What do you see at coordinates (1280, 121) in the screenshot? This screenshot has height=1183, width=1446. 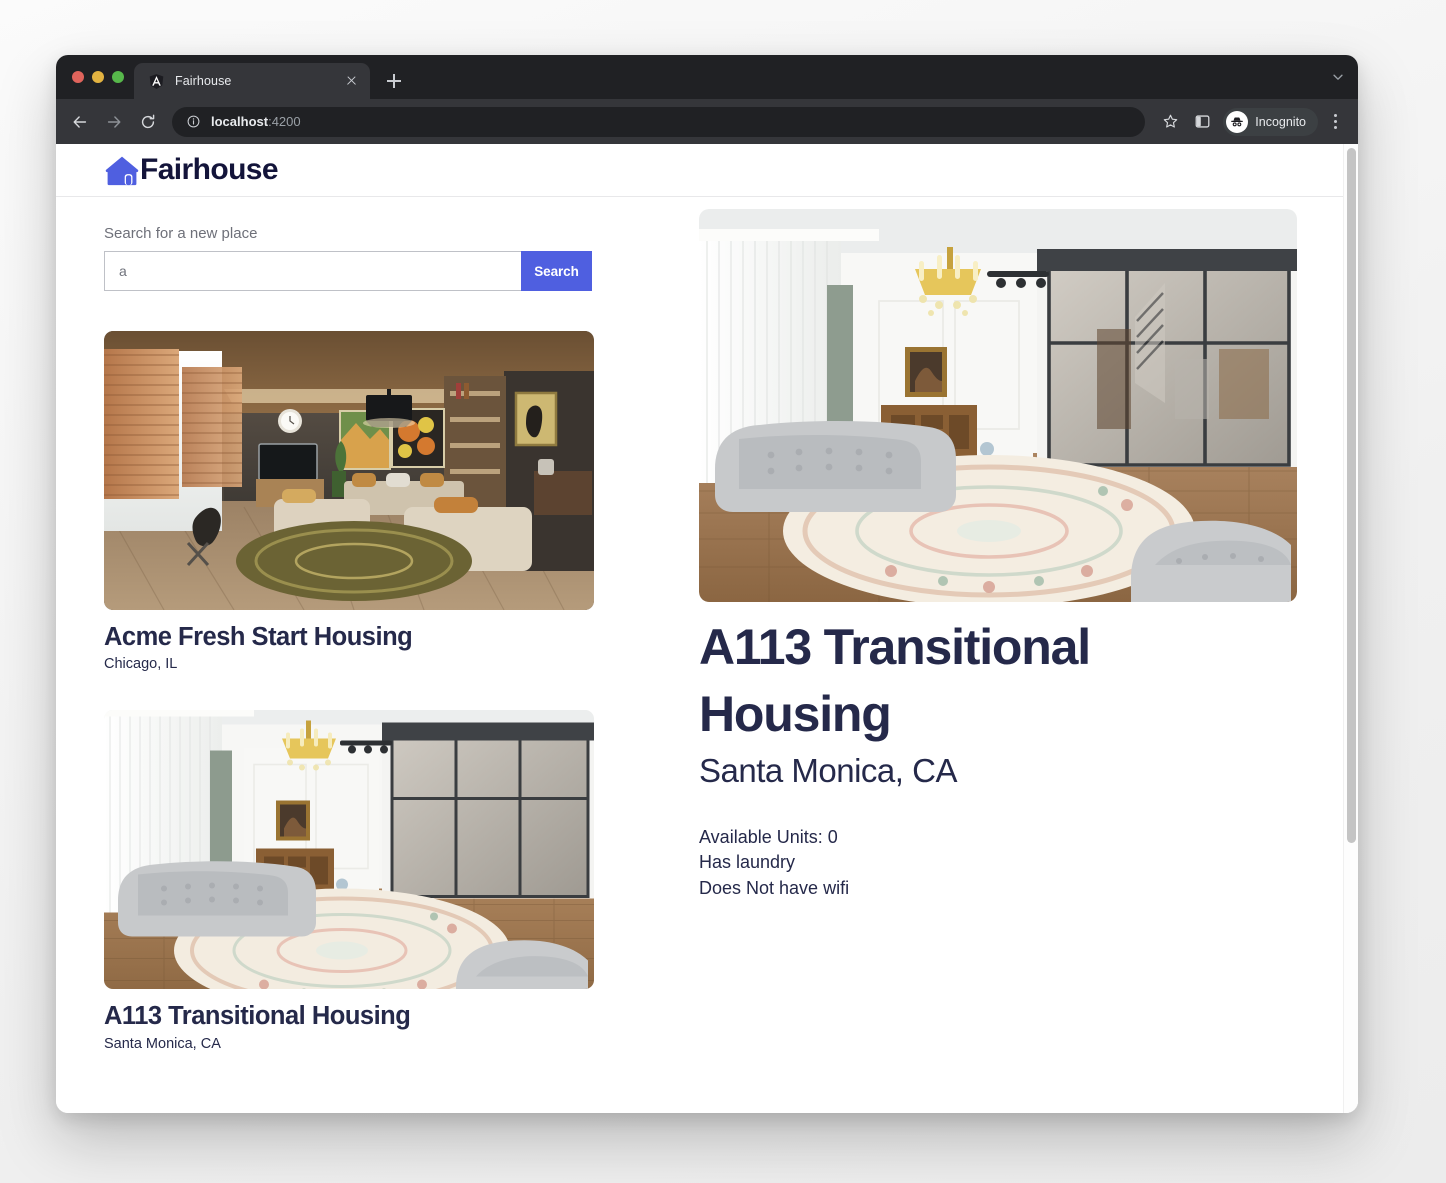 I see `profile-label: Incognito` at bounding box center [1280, 121].